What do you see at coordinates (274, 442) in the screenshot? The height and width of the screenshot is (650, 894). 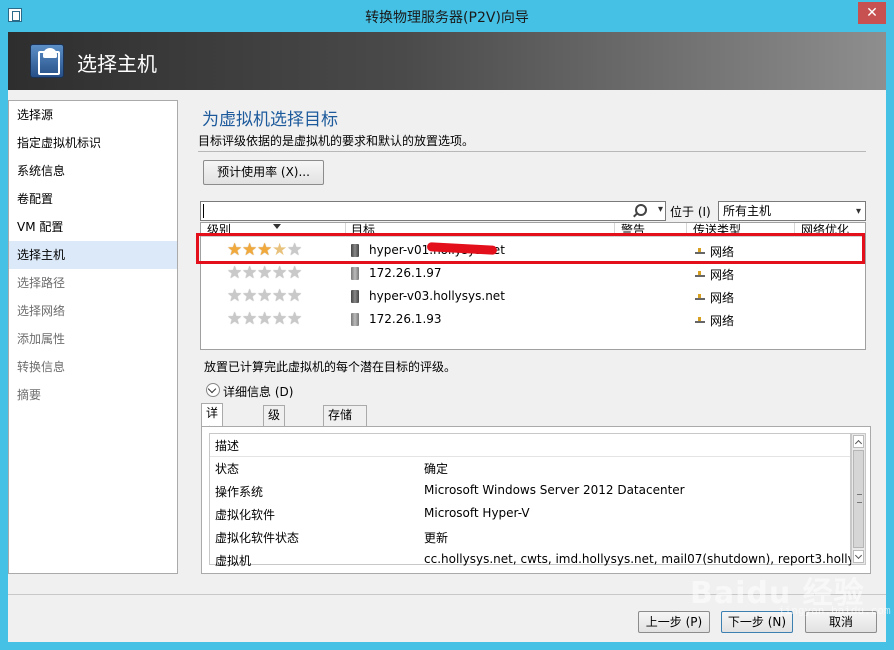 I see `tab-rating-explanation: 级别解释` at bounding box center [274, 442].